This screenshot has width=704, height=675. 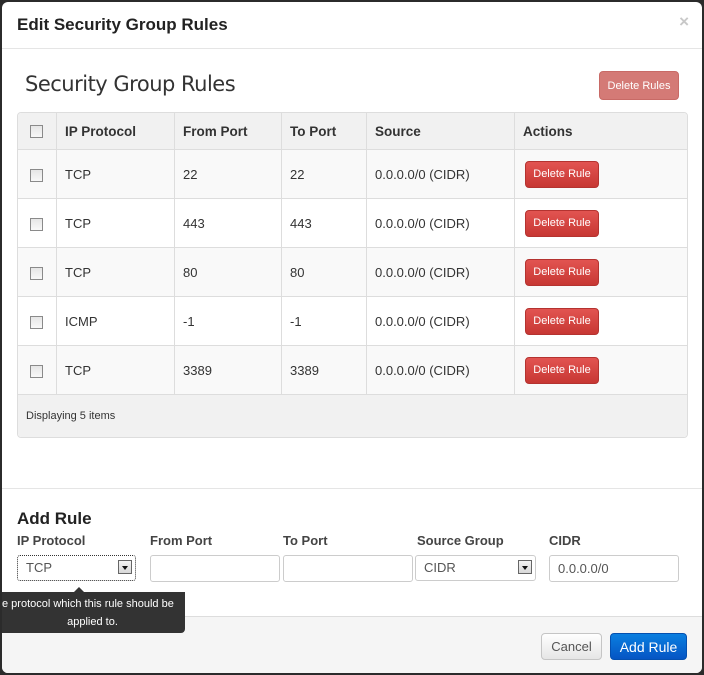 What do you see at coordinates (115, 321) in the screenshot?
I see `cell-protocol: ICMP` at bounding box center [115, 321].